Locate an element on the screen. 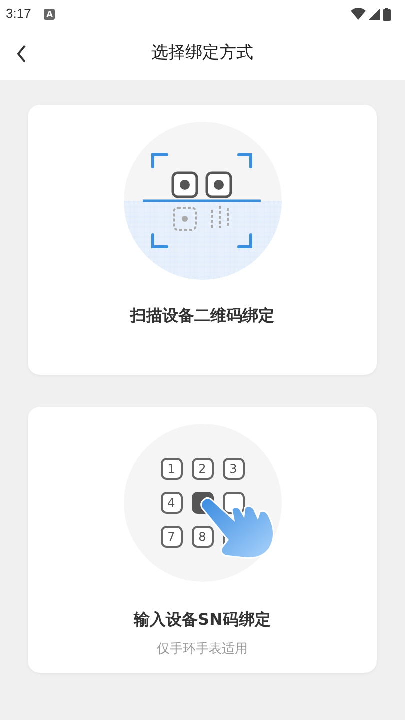  option-title: 输入设备SN码绑定 is located at coordinates (202, 620).